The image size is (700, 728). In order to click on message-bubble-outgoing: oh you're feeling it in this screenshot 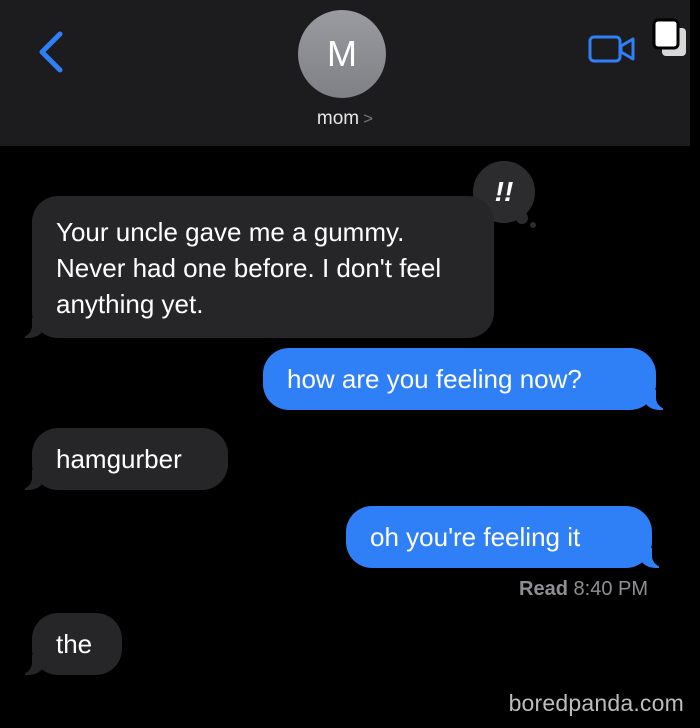, I will do `click(507, 537)`.